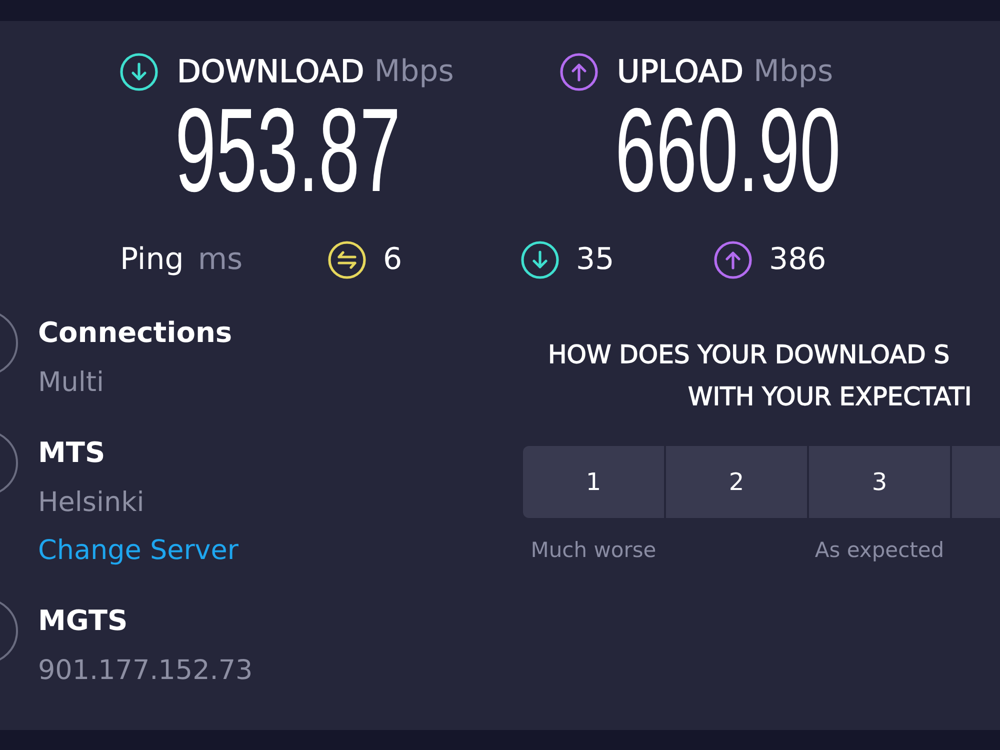 Image resolution: width=1000 pixels, height=750 pixels. I want to click on exchange-arrows-icon, so click(347, 260).